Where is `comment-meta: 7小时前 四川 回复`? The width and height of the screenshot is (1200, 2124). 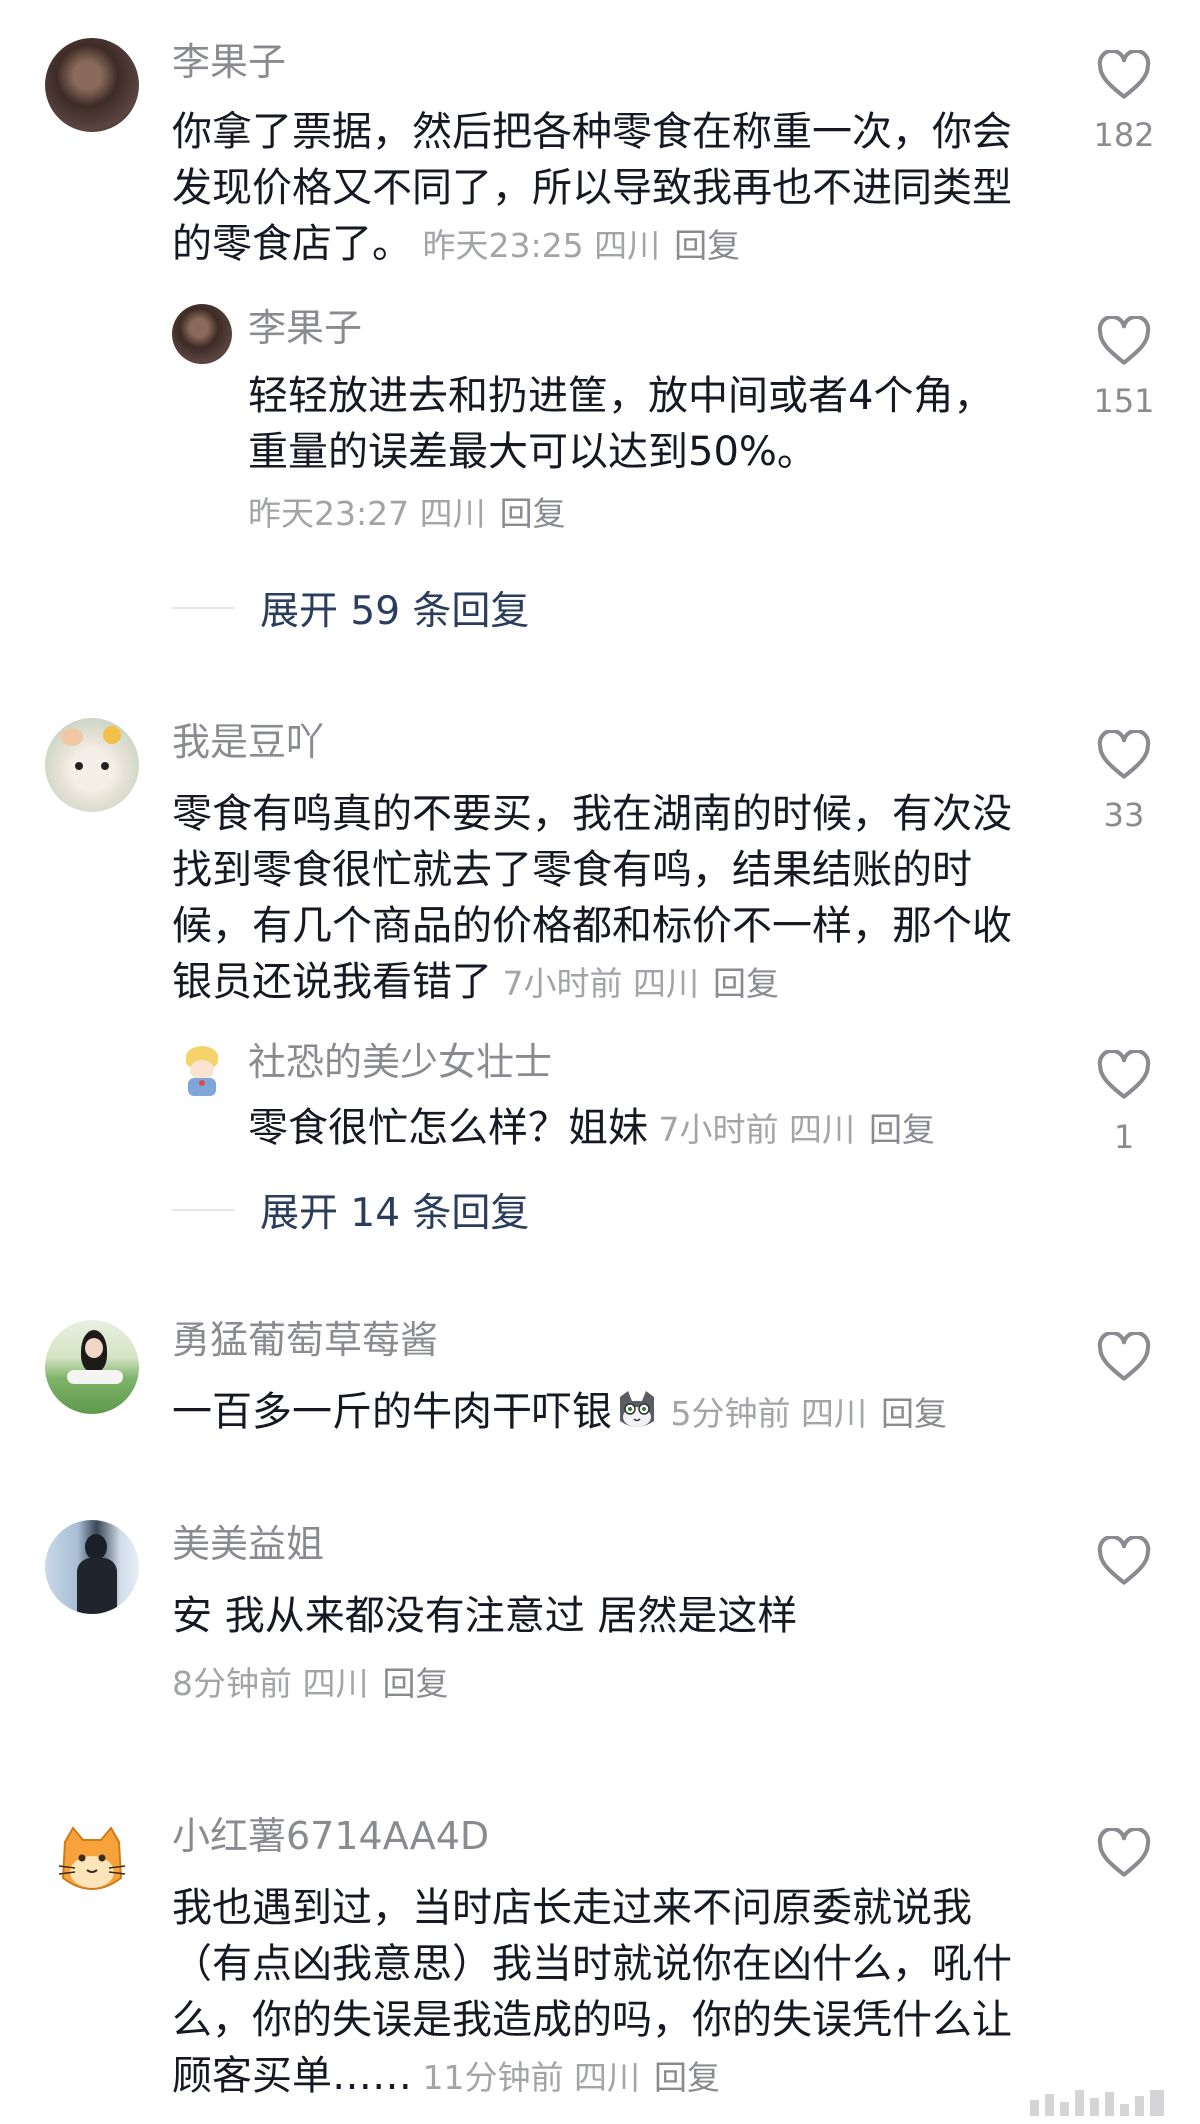 comment-meta: 7小时前 四川 回复 is located at coordinates (636, 983).